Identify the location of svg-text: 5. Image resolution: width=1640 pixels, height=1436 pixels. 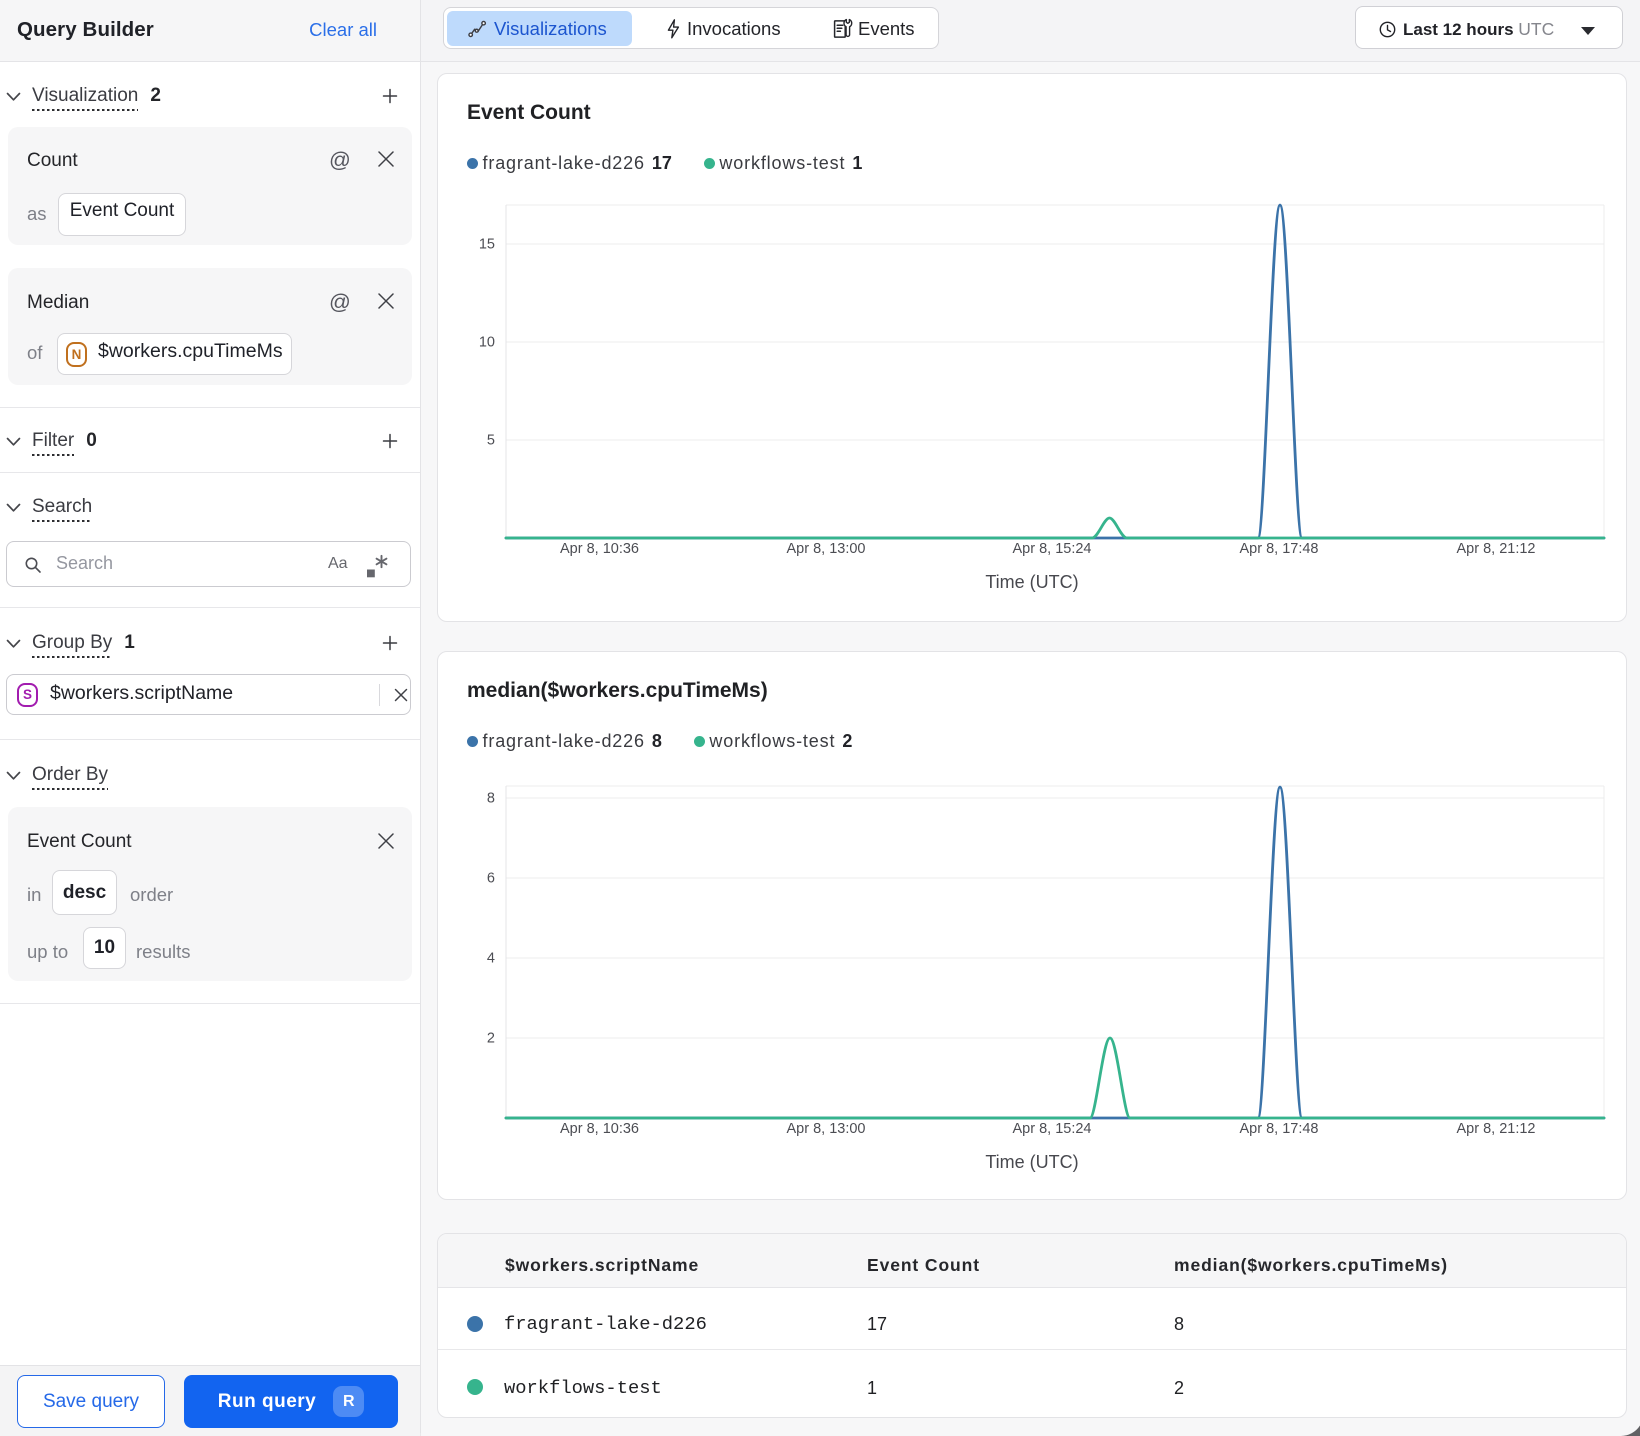
(491, 441).